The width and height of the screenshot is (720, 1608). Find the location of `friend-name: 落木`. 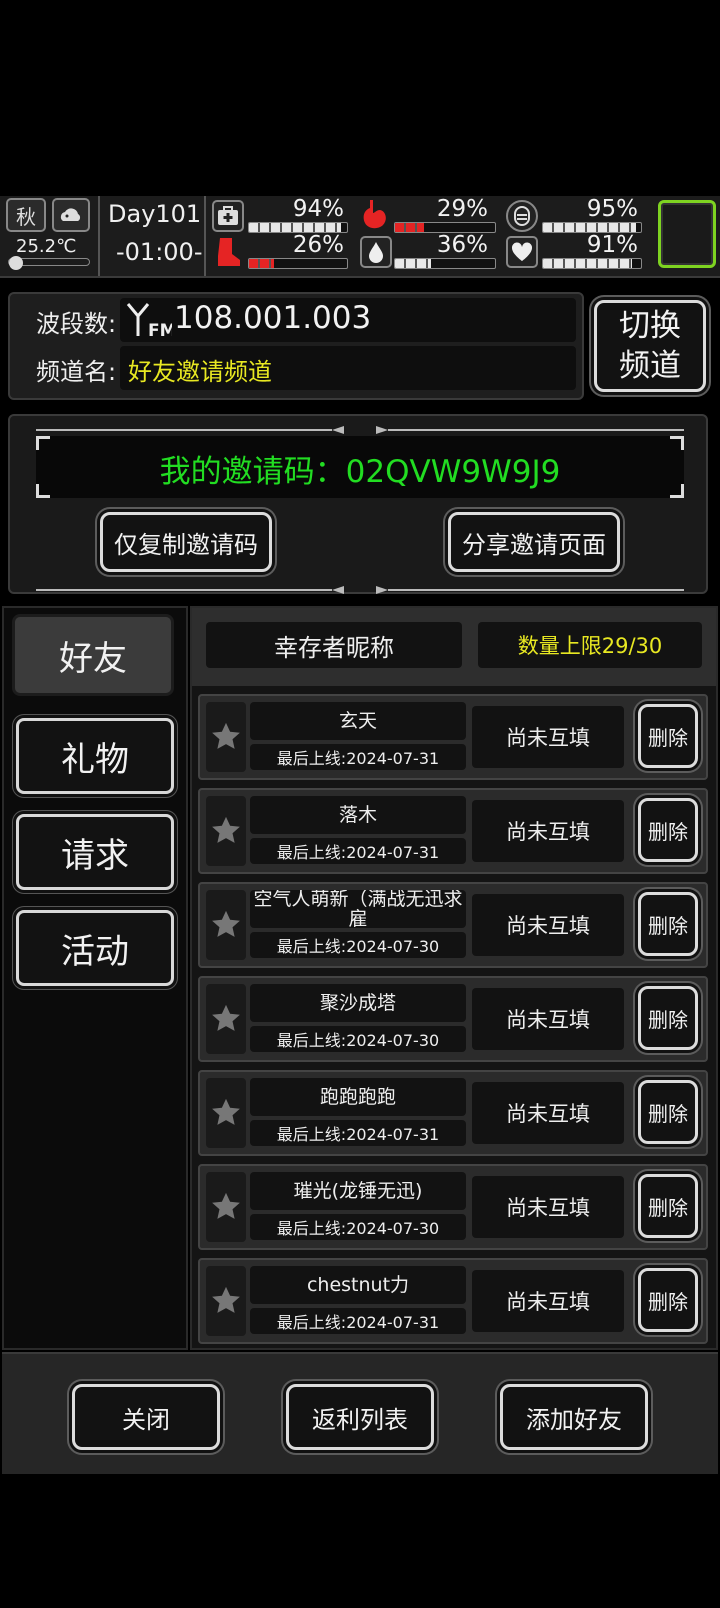

friend-name: 落木 is located at coordinates (358, 815).